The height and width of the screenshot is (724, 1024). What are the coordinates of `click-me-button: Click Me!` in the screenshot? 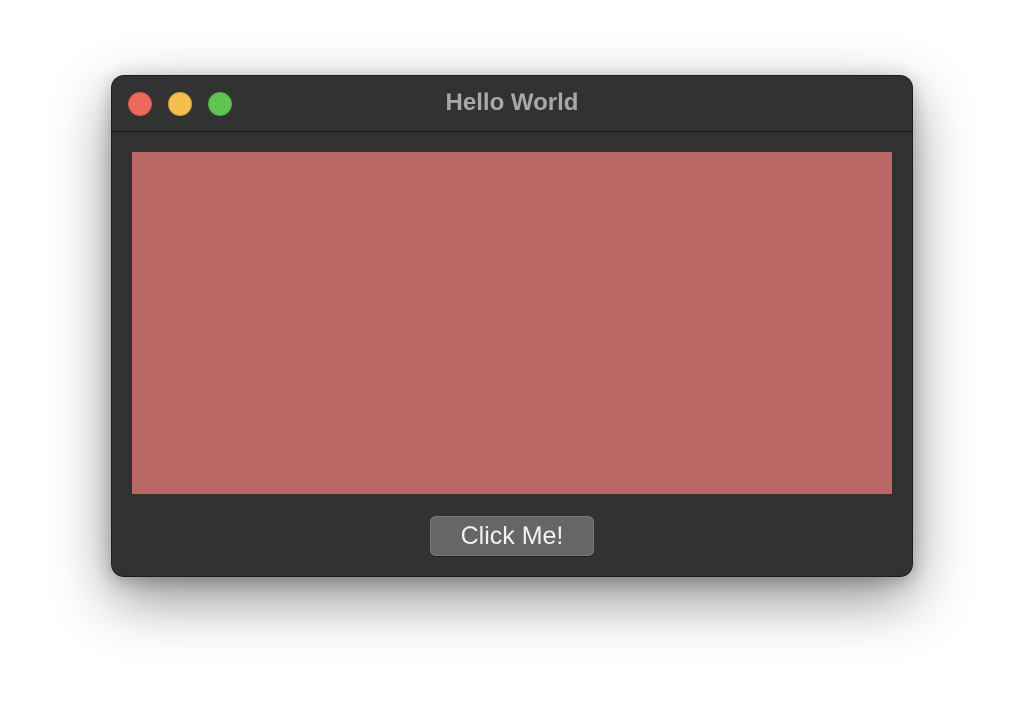 It's located at (512, 536).